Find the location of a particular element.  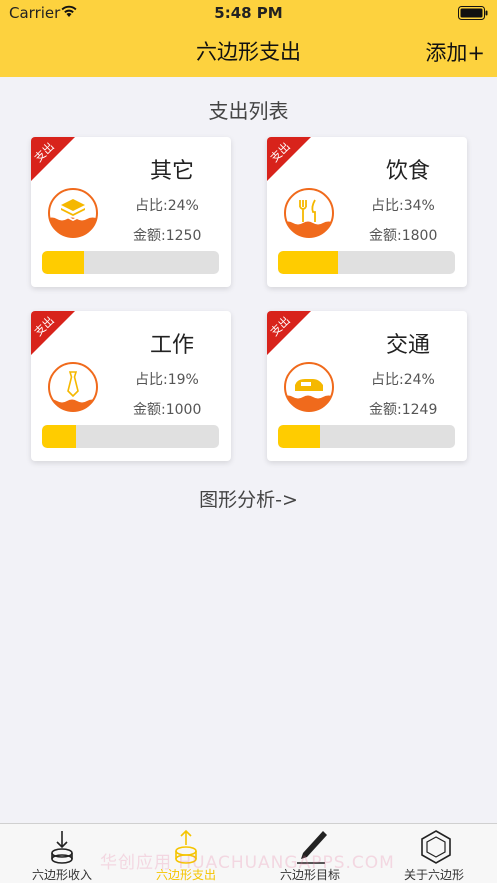

battery-icon is located at coordinates (473, 13).